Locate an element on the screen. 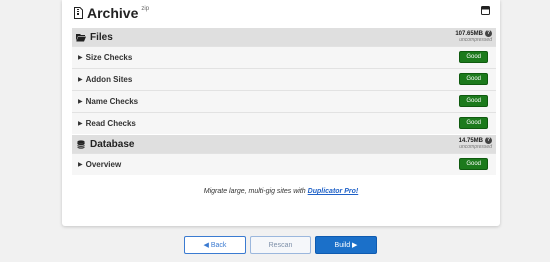  files-size: 107.65MB ? uncompressed is located at coordinates (473, 36).